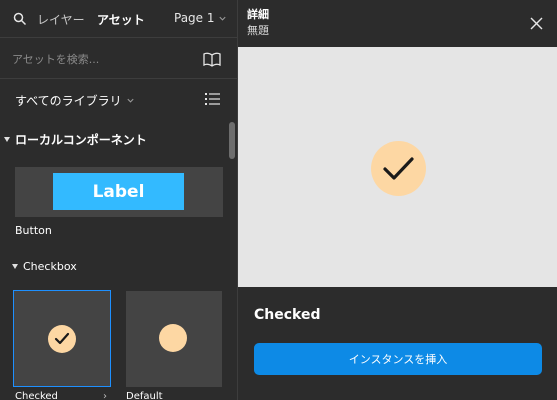 This screenshot has width=557, height=400. Describe the element at coordinates (102, 59) in the screenshot. I see `search-input` at that location.